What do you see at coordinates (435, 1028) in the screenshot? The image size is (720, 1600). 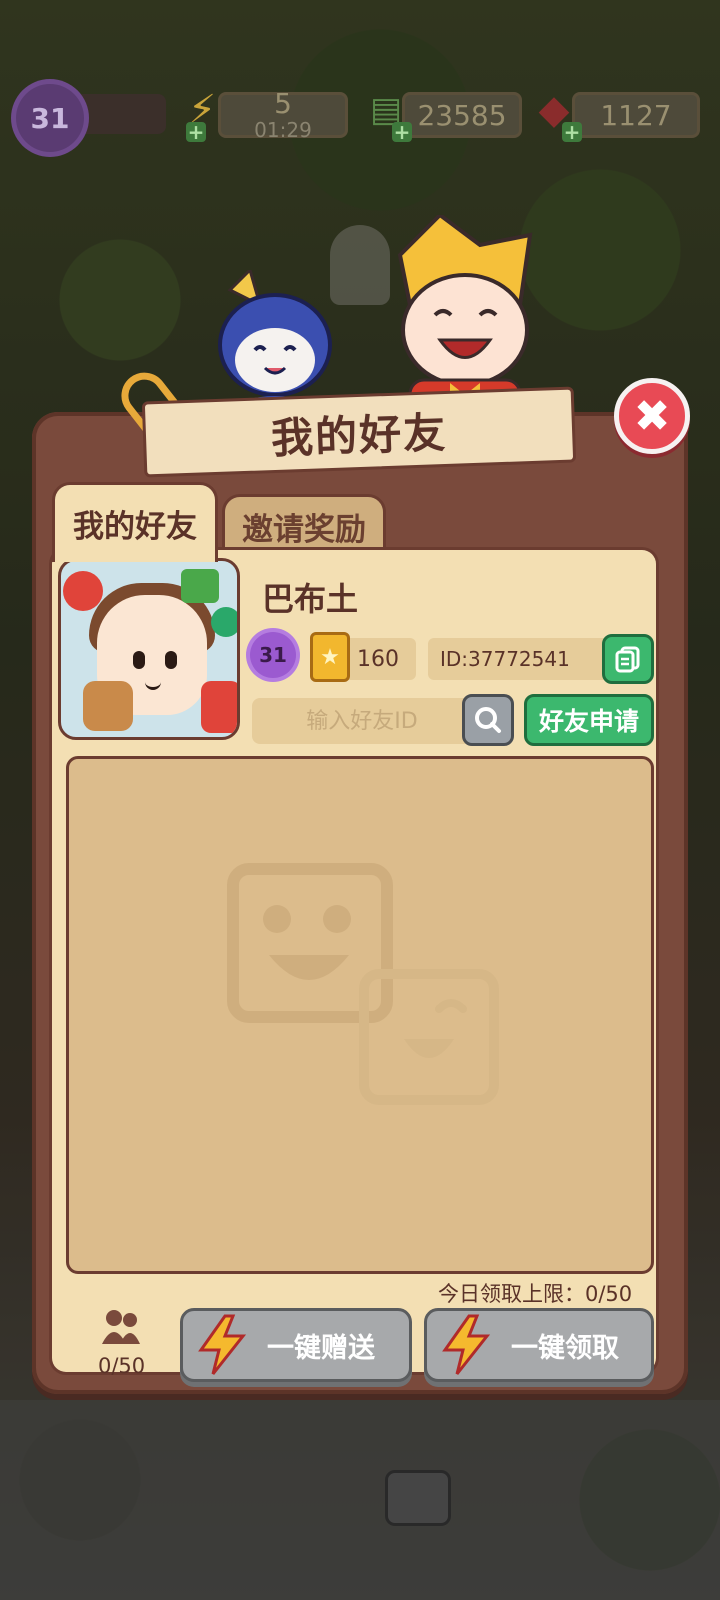 I see `wink-face-icon` at bounding box center [435, 1028].